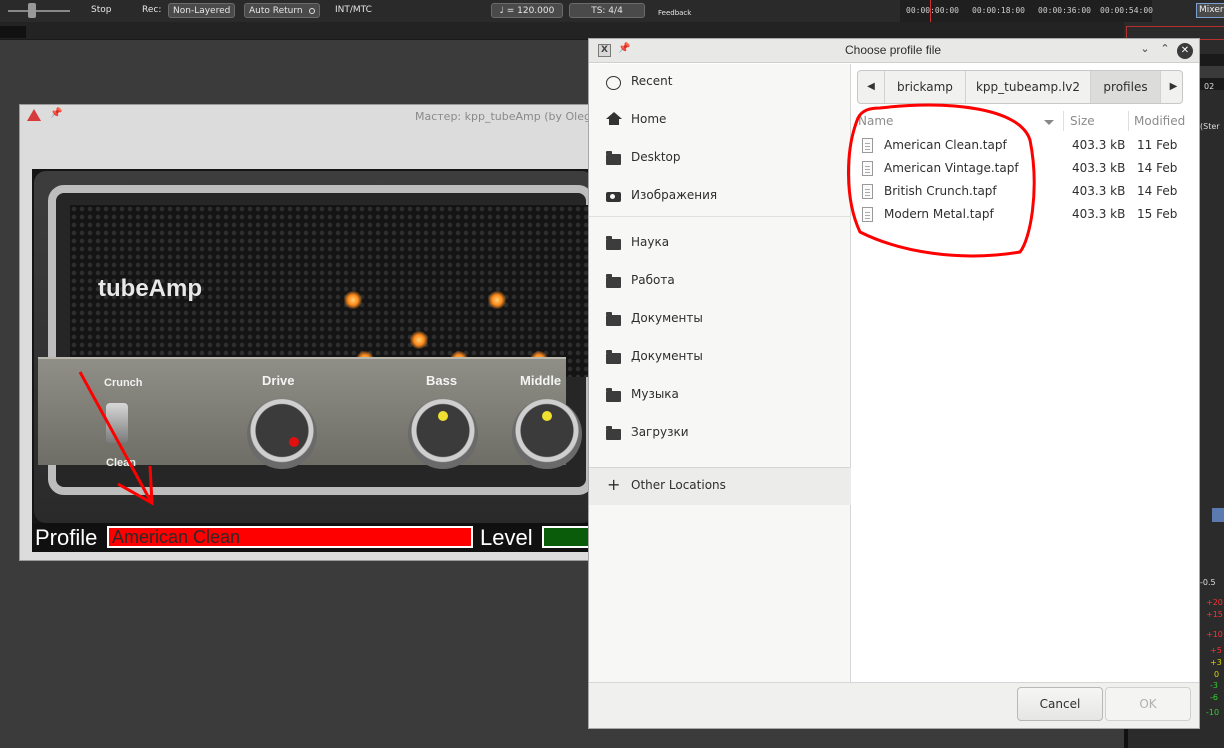  I want to click on maximize-icon: ⌃, so click(1165, 48).